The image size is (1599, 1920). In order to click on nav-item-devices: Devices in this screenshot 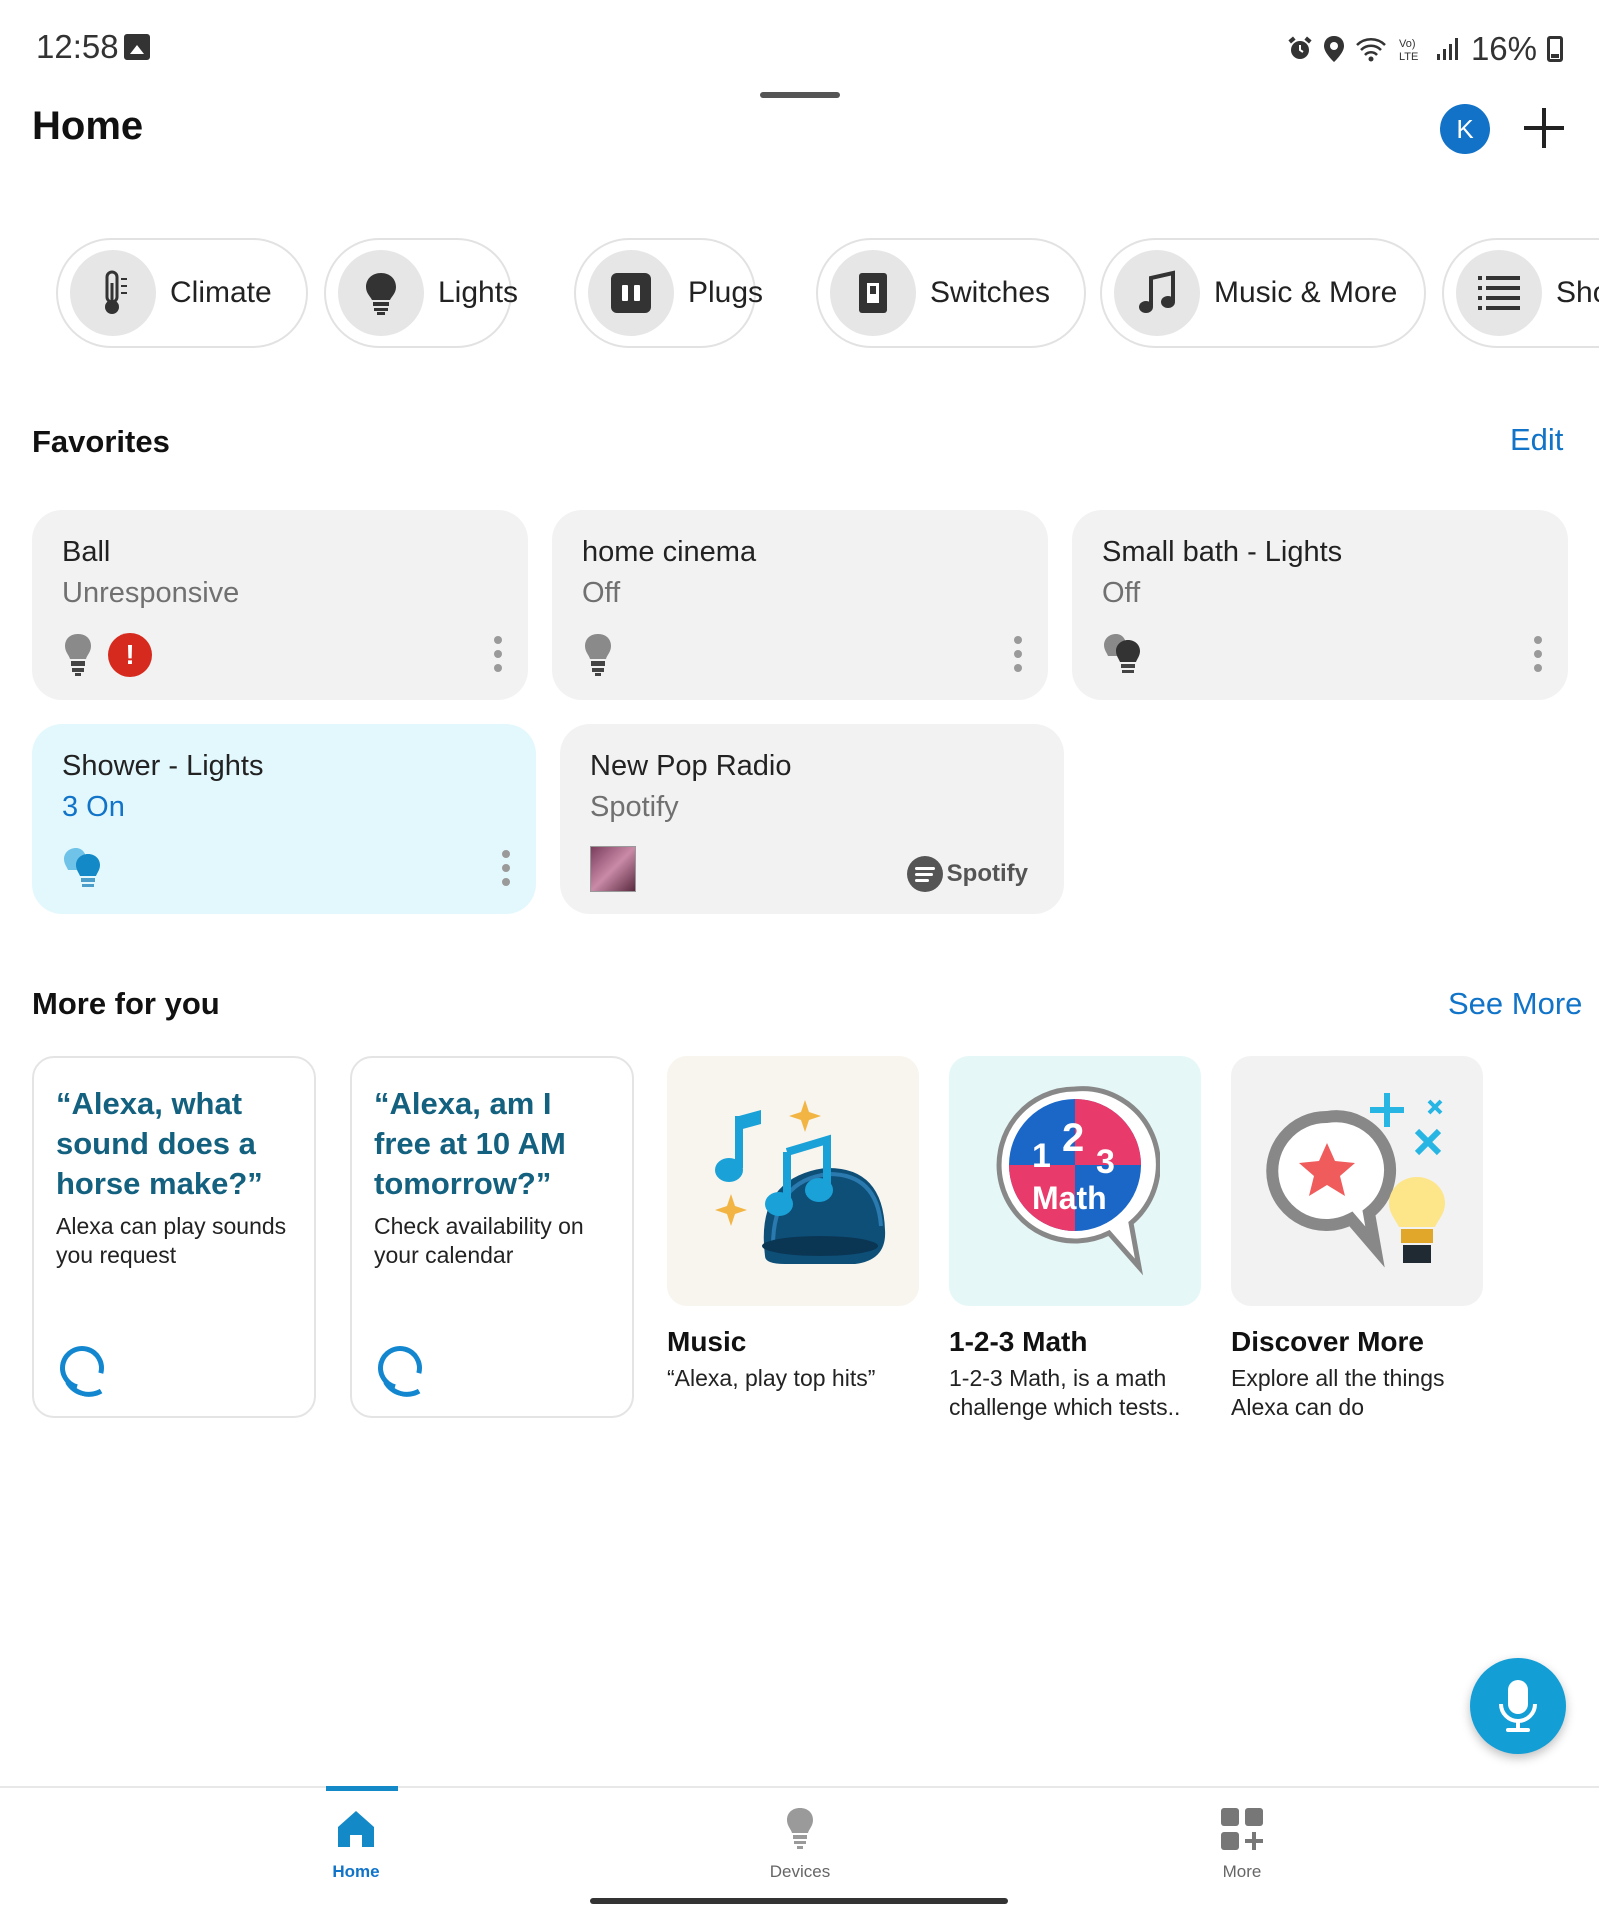, I will do `click(800, 1843)`.